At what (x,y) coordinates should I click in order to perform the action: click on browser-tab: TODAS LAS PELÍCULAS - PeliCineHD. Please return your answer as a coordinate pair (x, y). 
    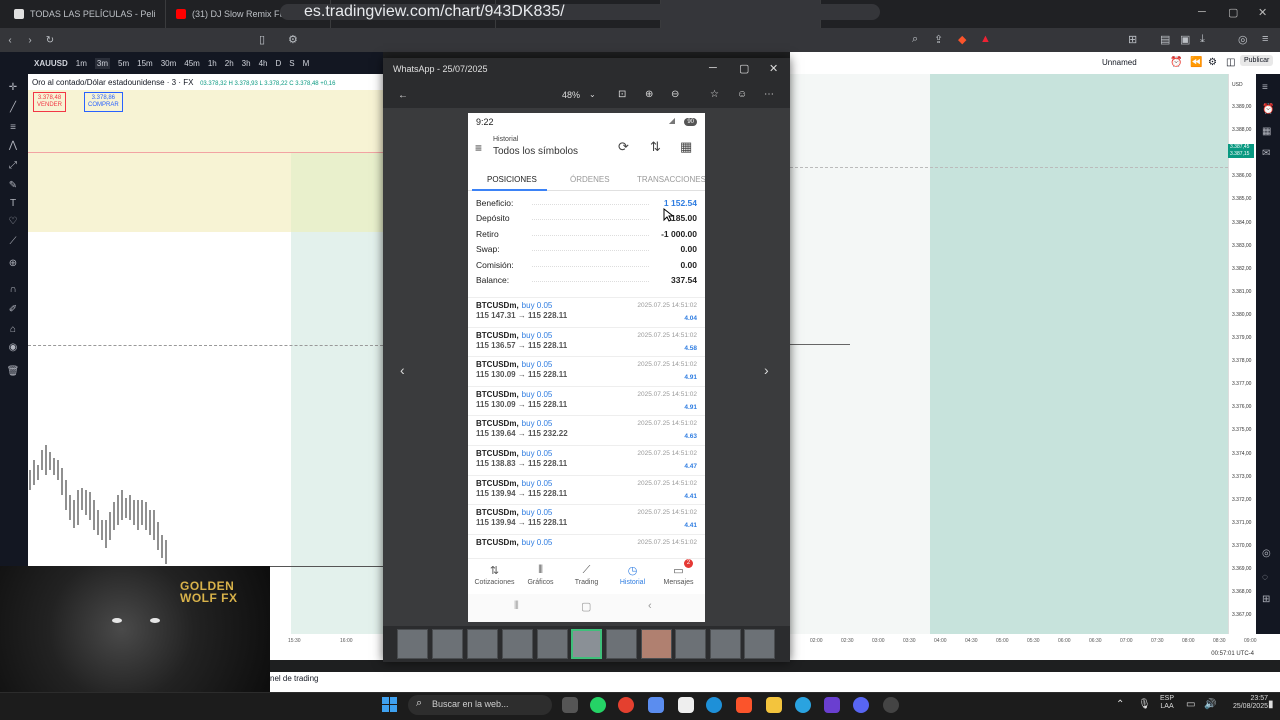
    Looking at the image, I should click on (85, 14).